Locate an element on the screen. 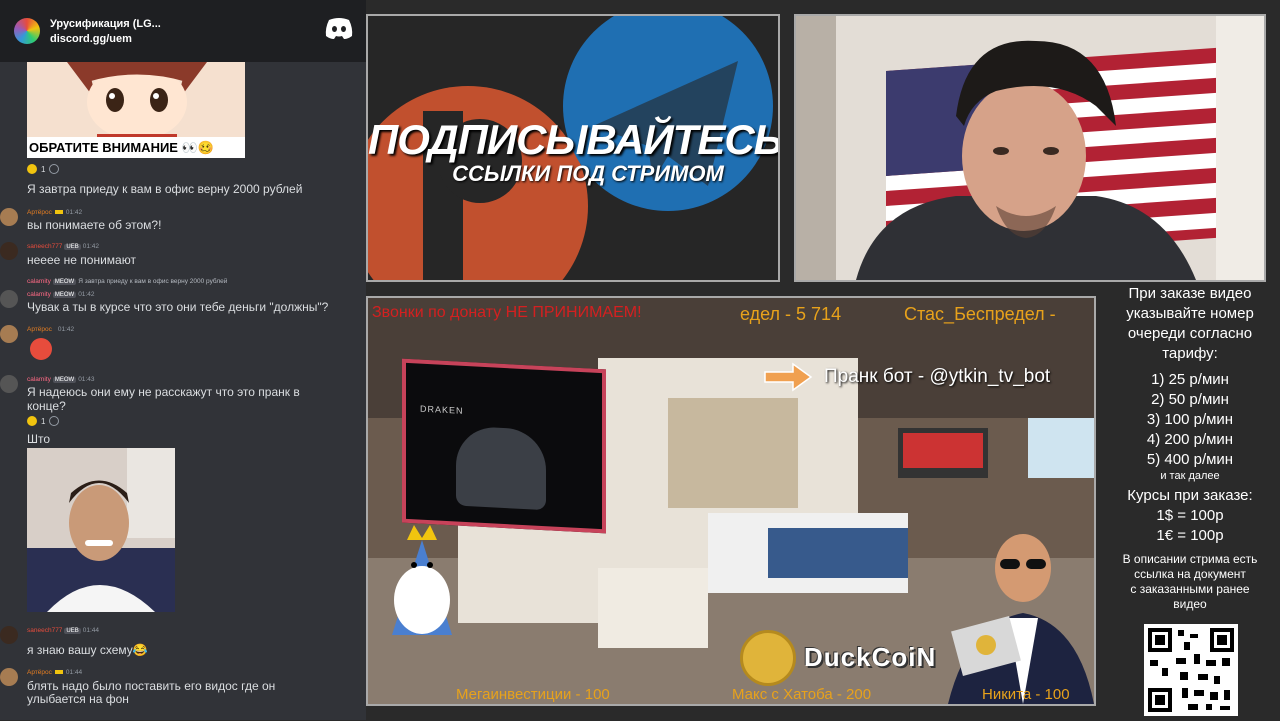 This screenshot has height=721, width=1280. message-header: calamity MEOW 01:42 is located at coordinates (60, 294).